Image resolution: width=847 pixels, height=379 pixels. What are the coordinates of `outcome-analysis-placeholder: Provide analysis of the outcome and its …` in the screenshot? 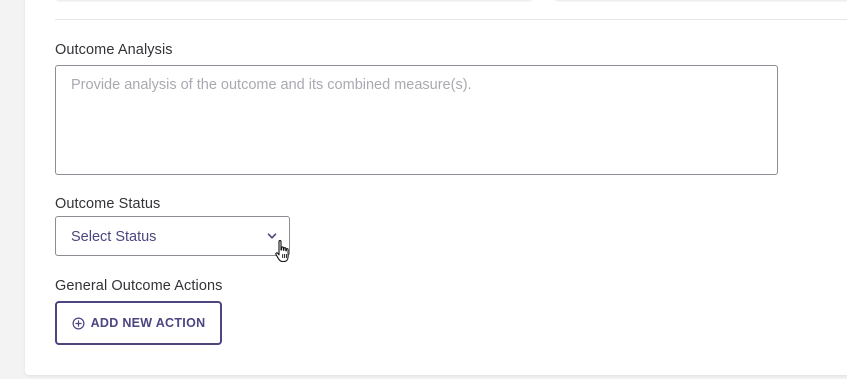 It's located at (271, 85).